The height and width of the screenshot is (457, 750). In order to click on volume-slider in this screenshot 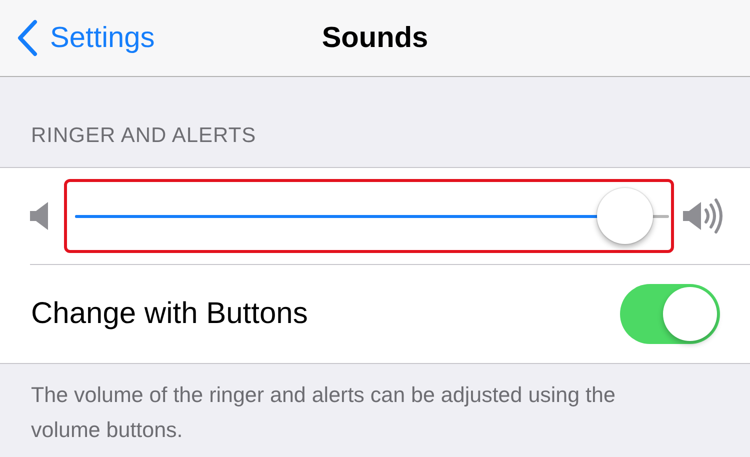, I will do `click(372, 216)`.